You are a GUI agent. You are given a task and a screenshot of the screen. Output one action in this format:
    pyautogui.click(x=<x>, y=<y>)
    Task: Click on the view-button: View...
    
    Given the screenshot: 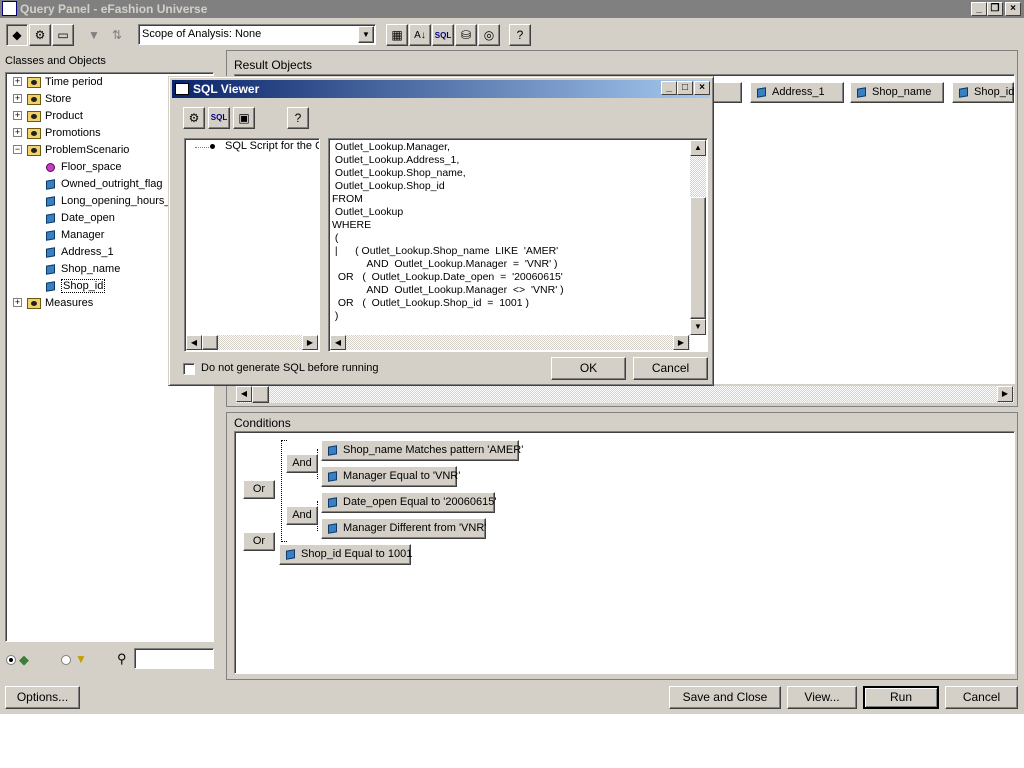 What is the action you would take?
    pyautogui.click(x=822, y=697)
    